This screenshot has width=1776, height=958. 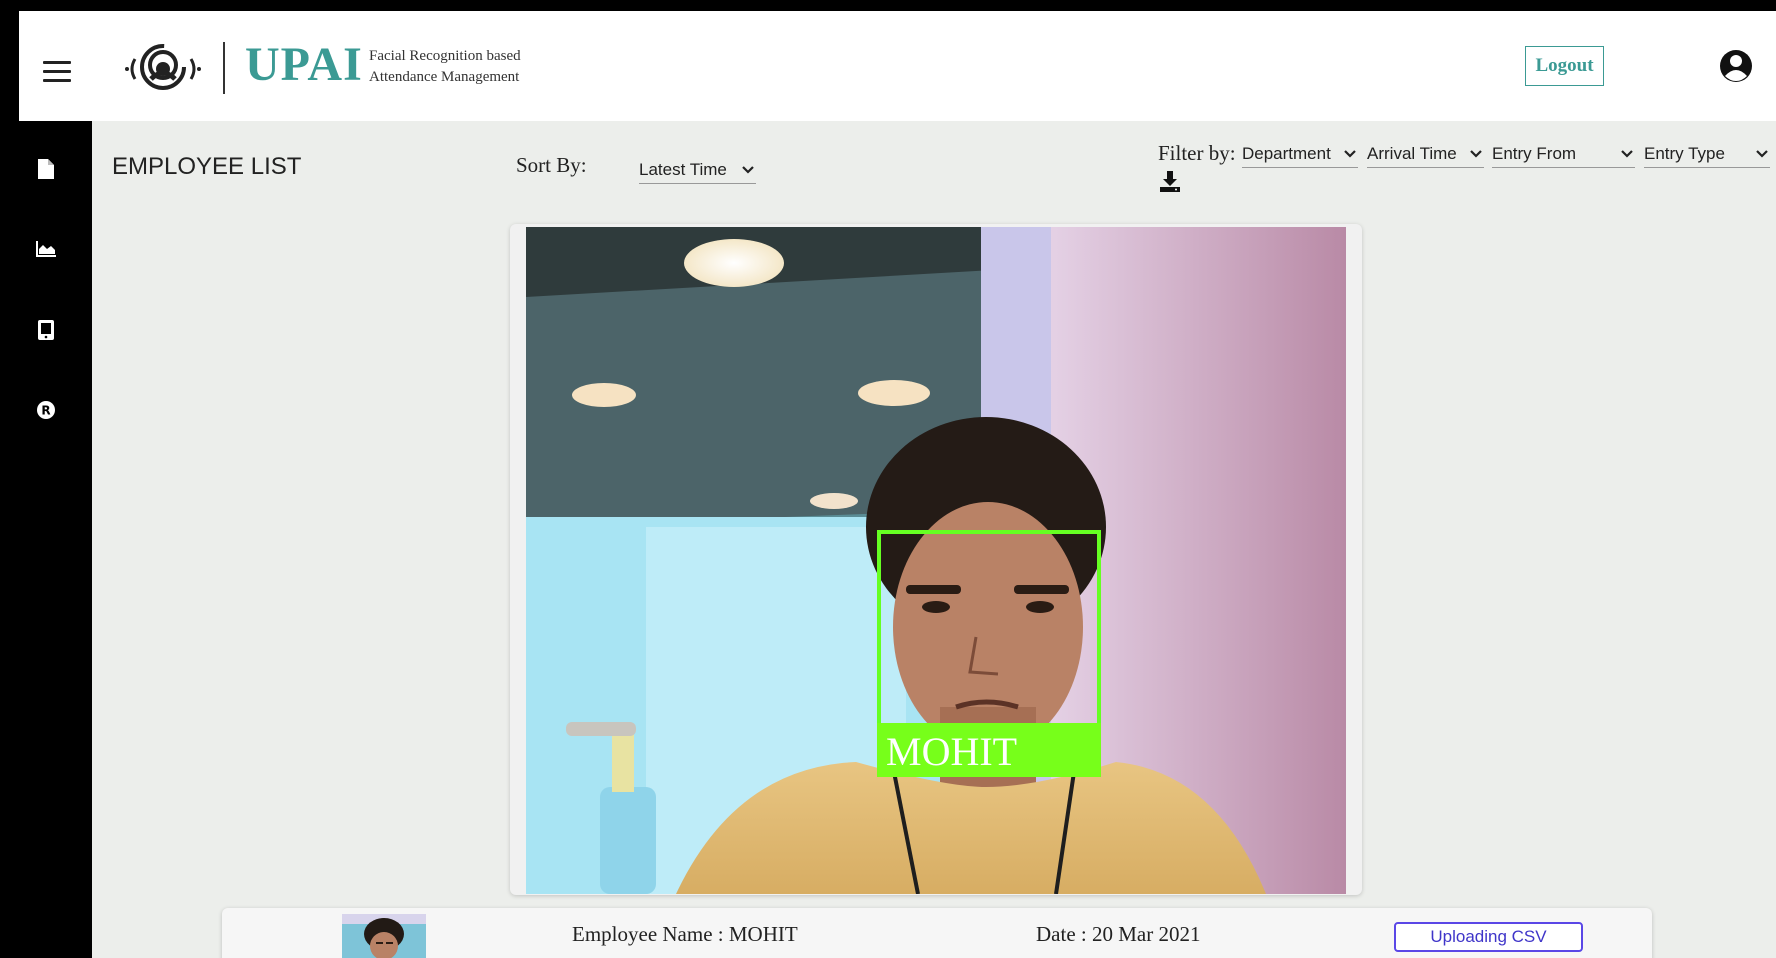 I want to click on filter-label: Filter by:, so click(x=1197, y=153).